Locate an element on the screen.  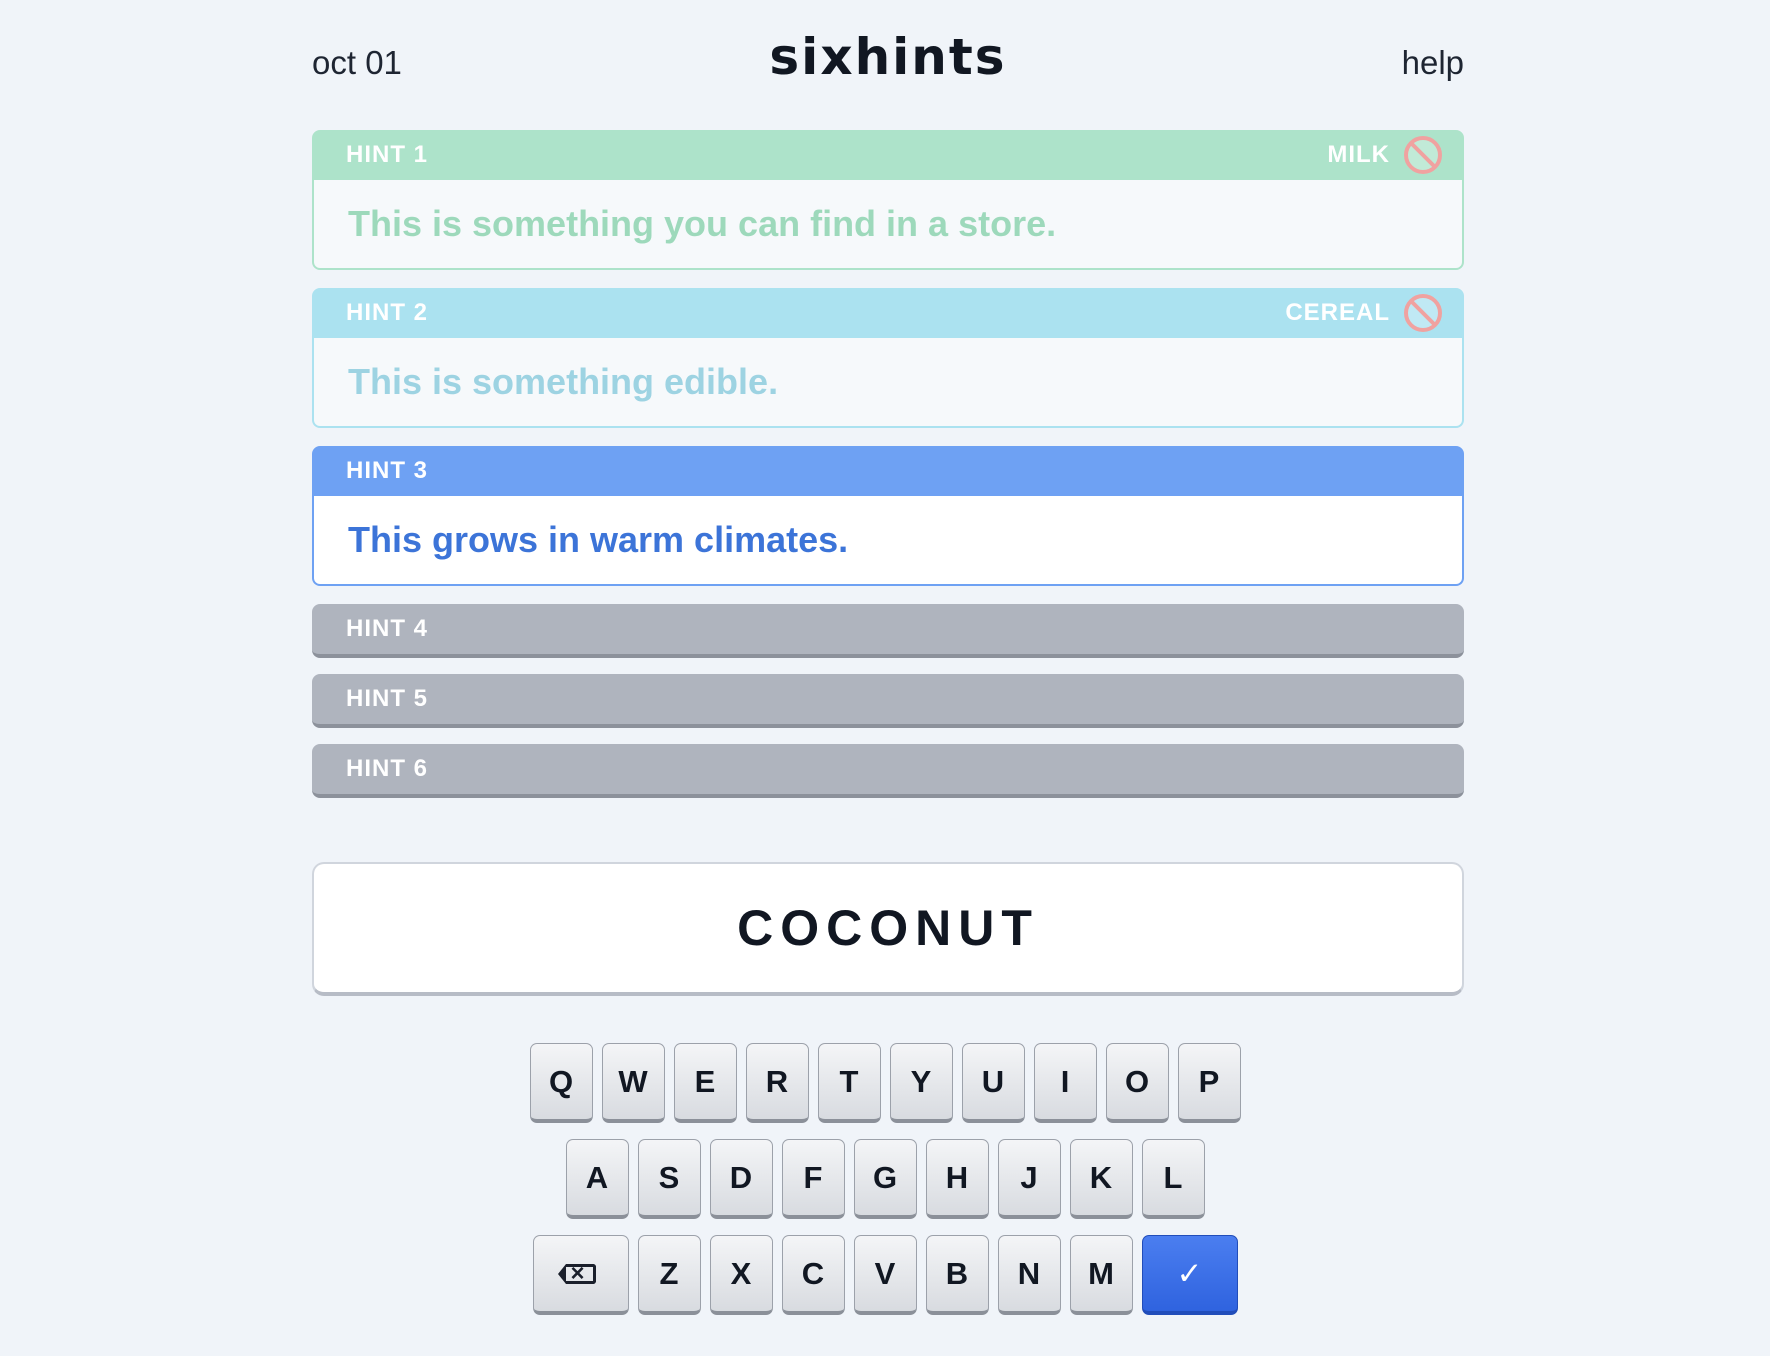
backspace-icon is located at coordinates (576, 1274).